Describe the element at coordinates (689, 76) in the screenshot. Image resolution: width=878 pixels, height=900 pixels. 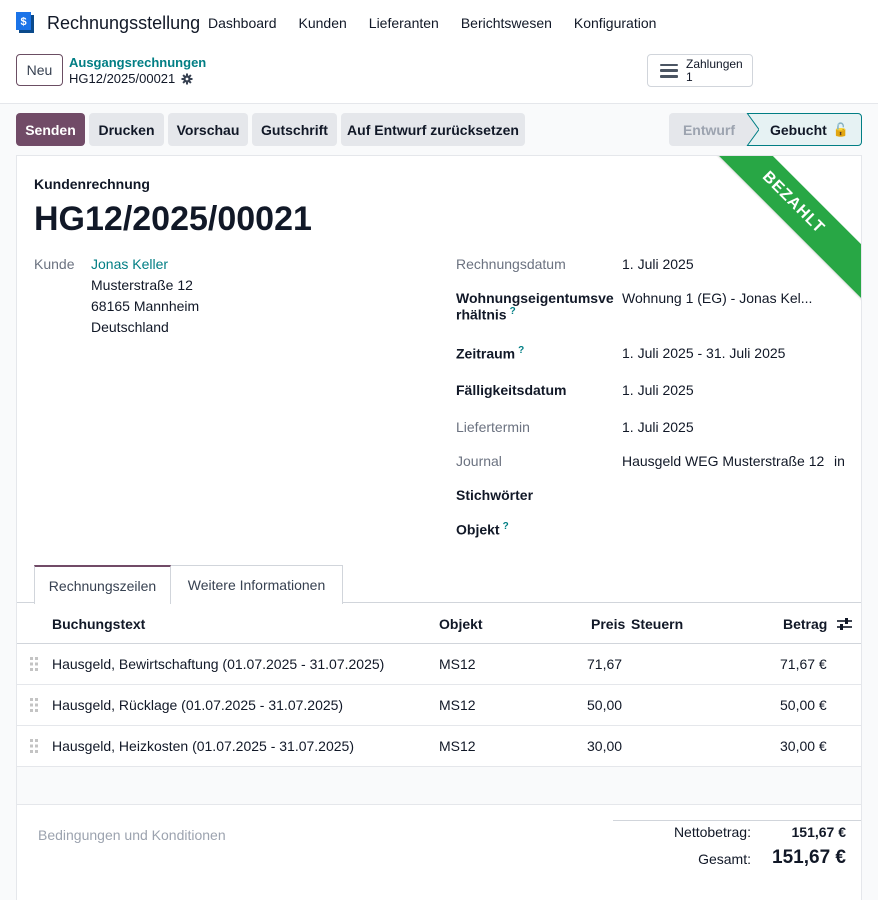
I see `payments-count: 1` at that location.